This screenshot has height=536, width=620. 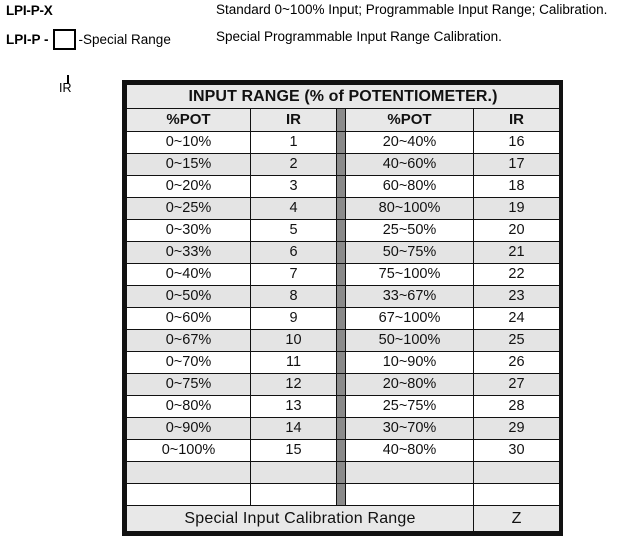 What do you see at coordinates (516, 142) in the screenshot?
I see `cell-ir-right: 16` at bounding box center [516, 142].